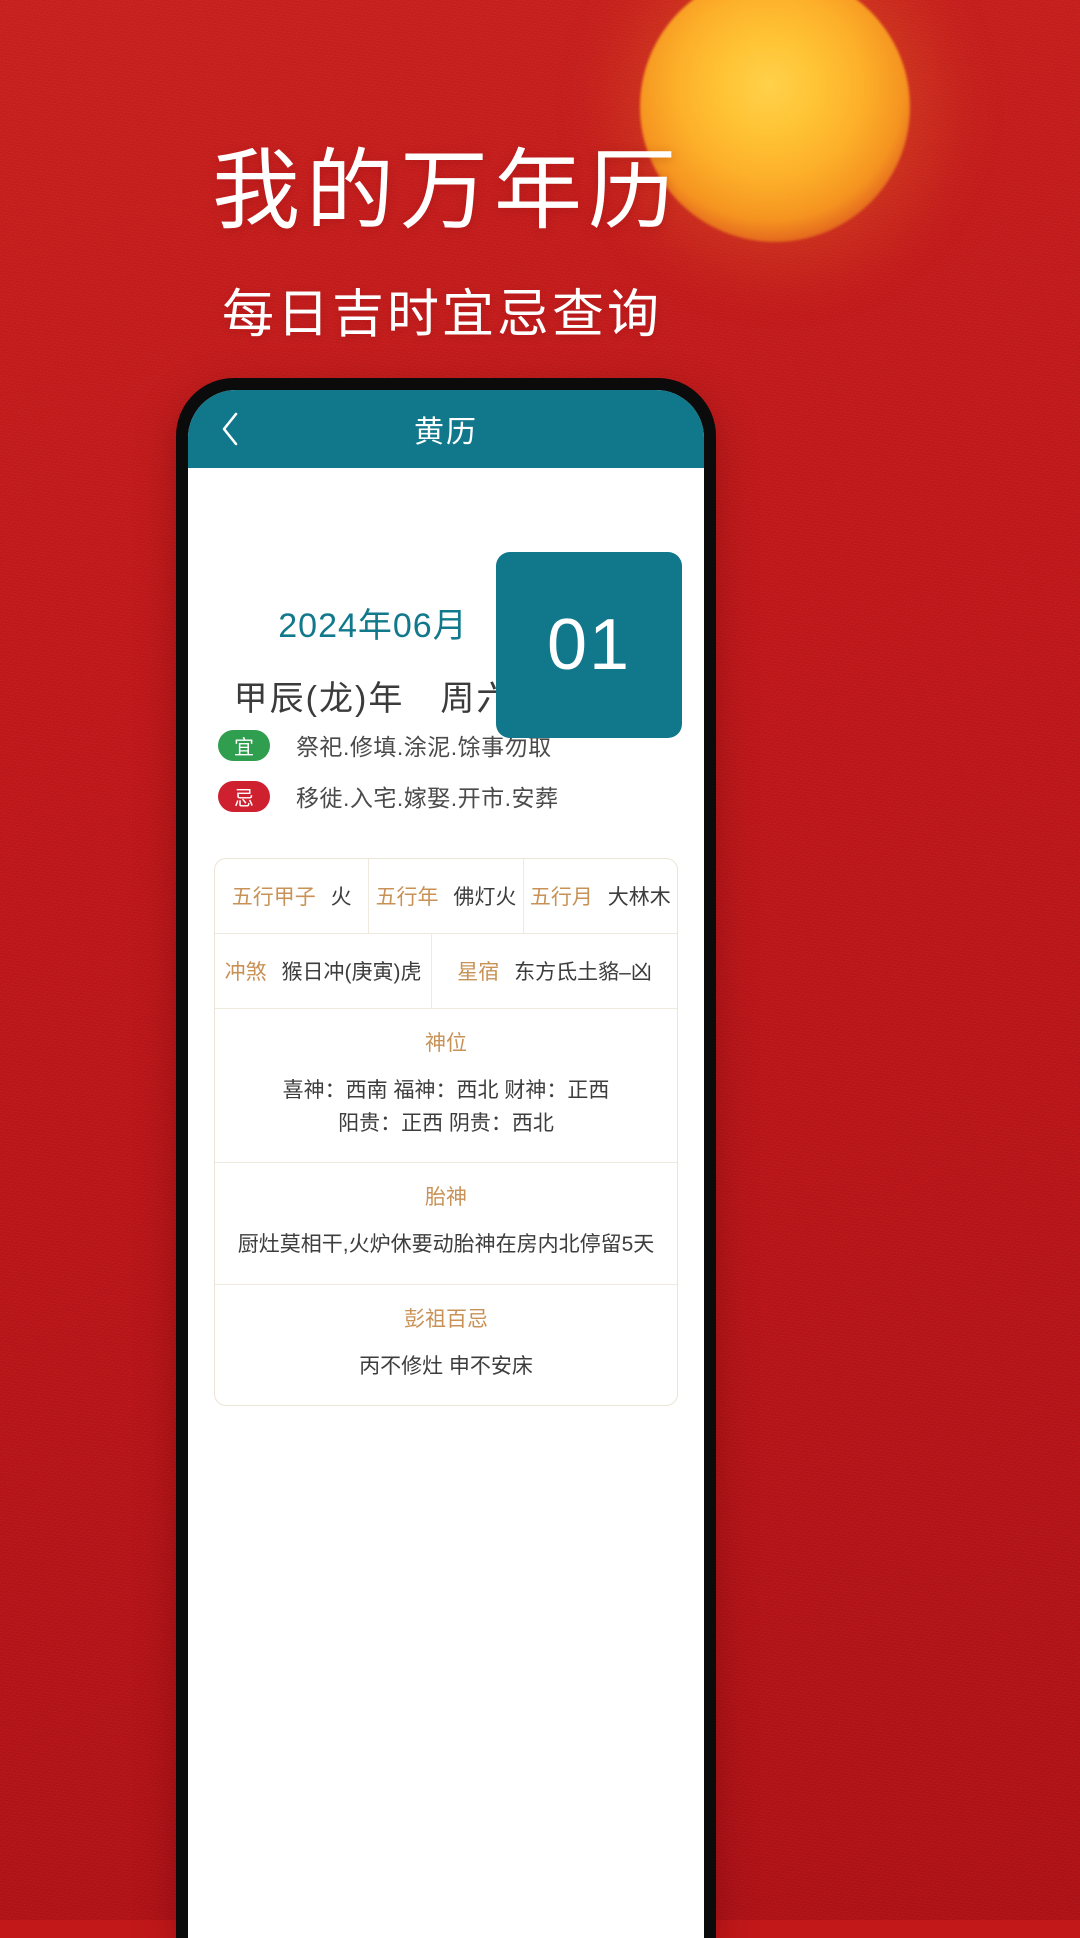 The width and height of the screenshot is (1080, 1938). I want to click on info-label: 星宿, so click(478, 972).